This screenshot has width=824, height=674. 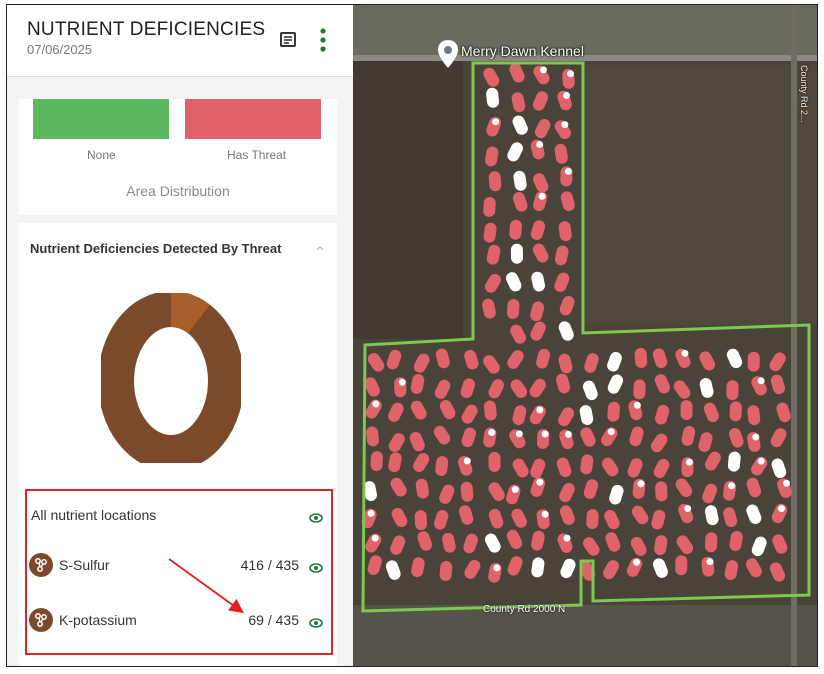 I want to click on chevron-up-icon, so click(x=320, y=248).